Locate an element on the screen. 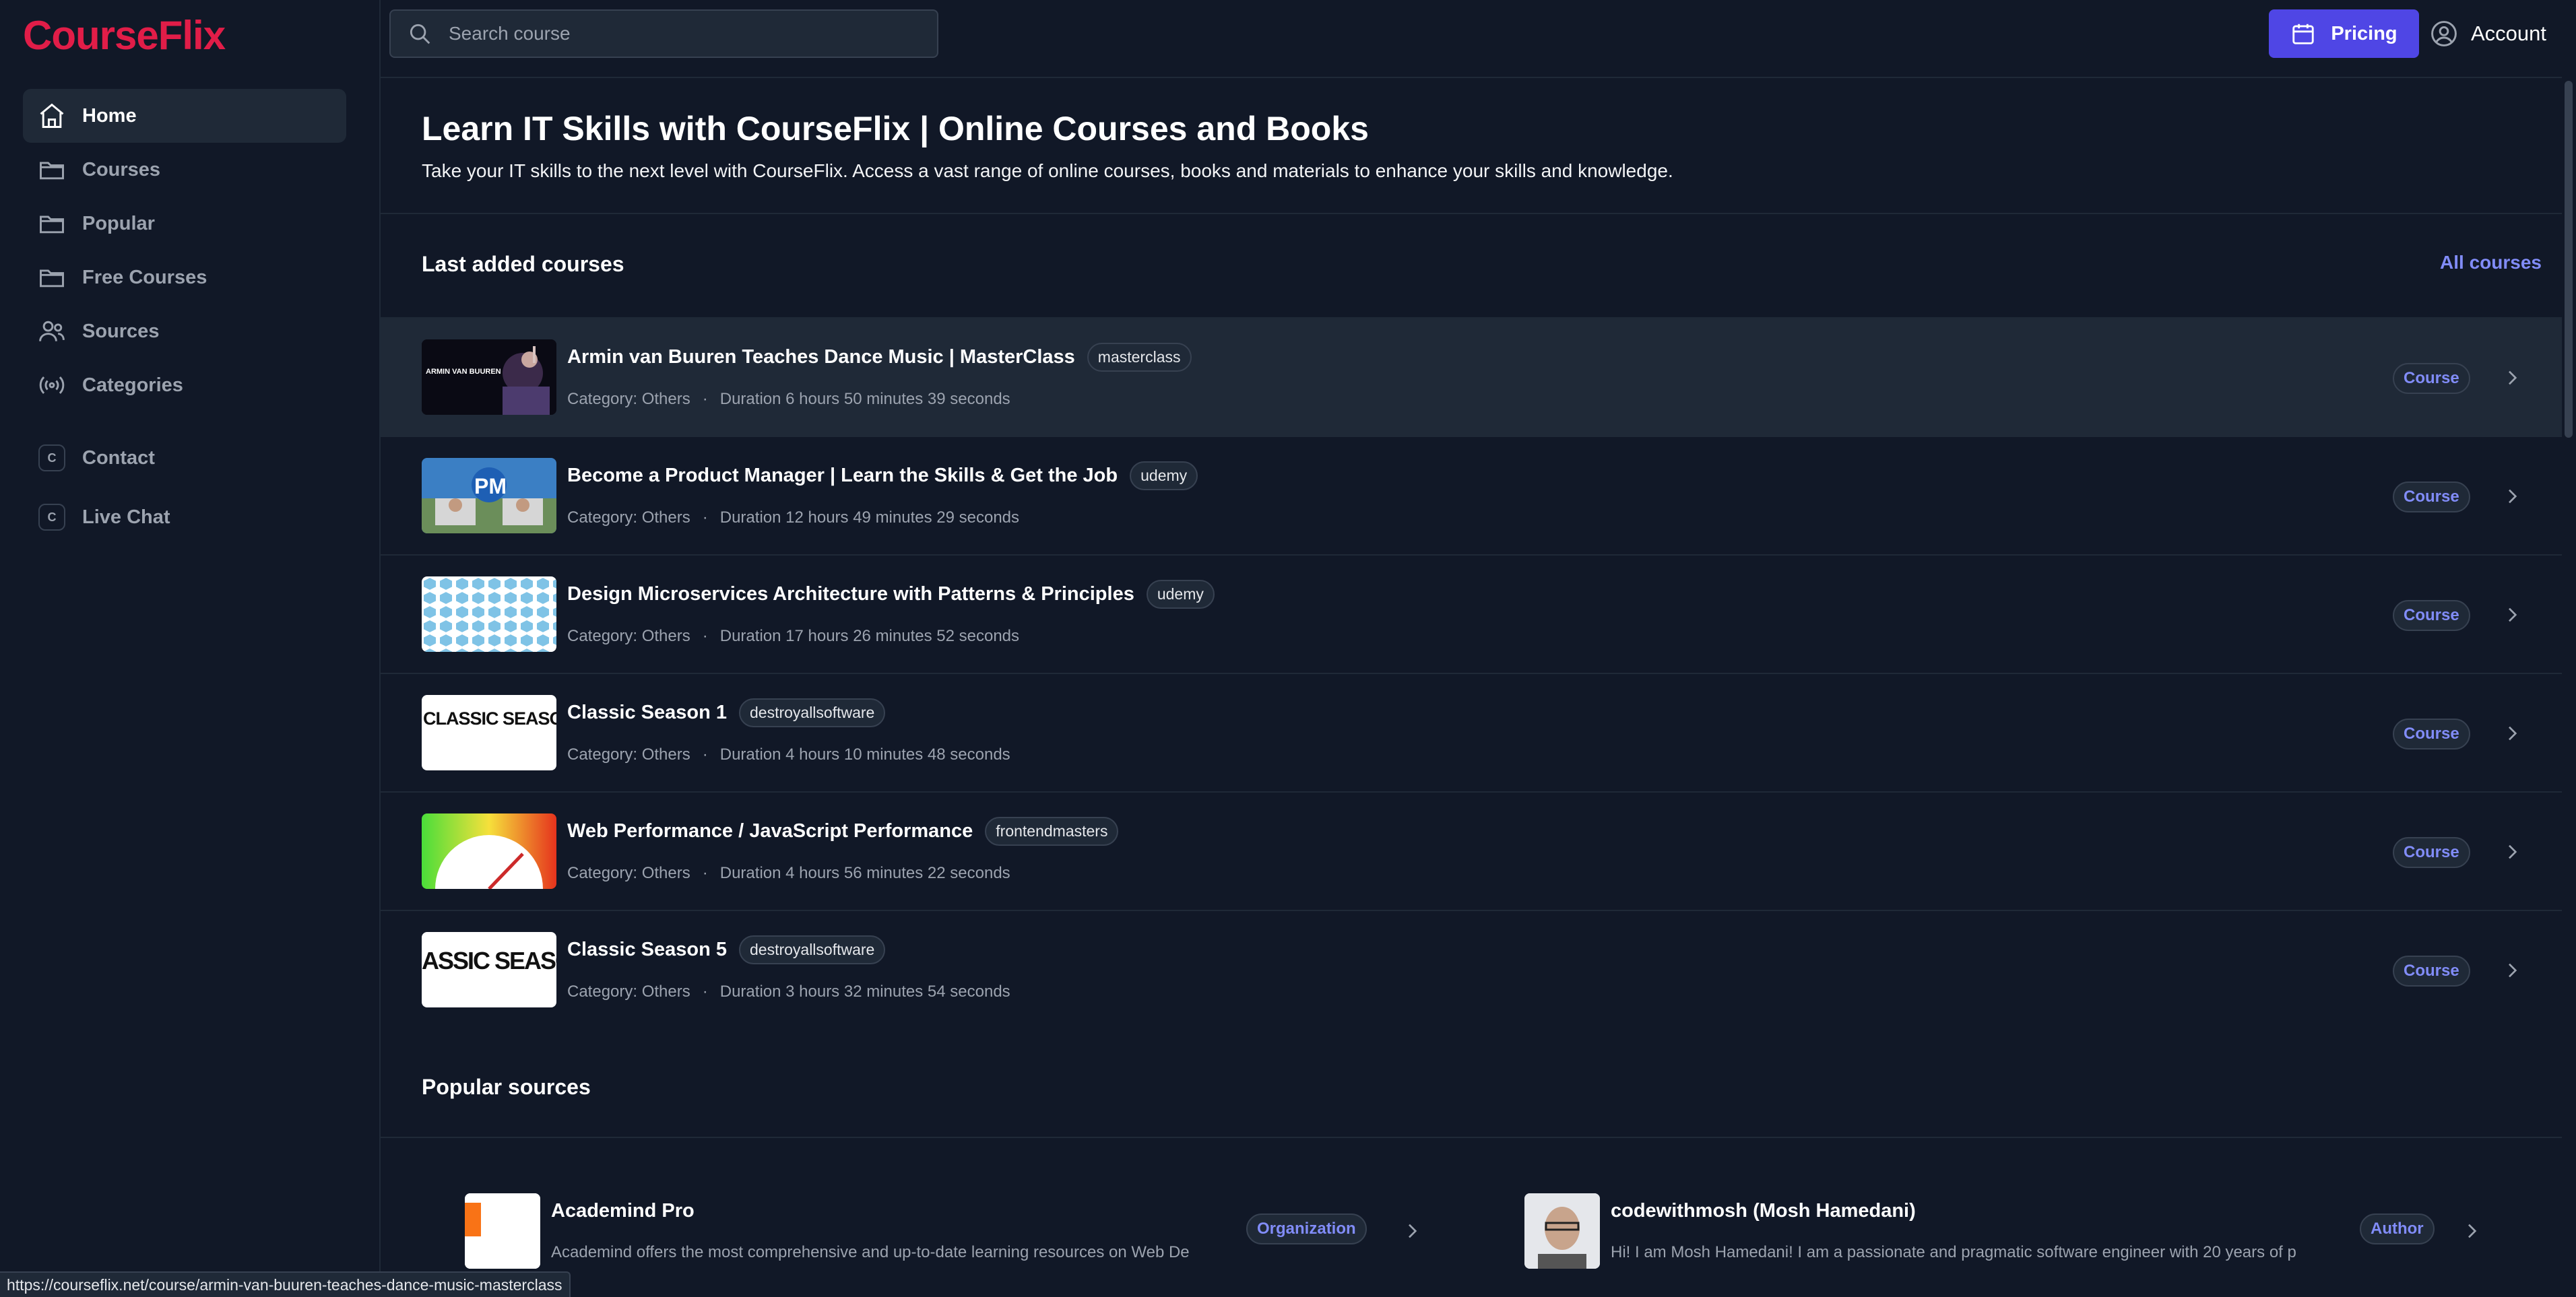  source-avatar is located at coordinates (1562, 1231).